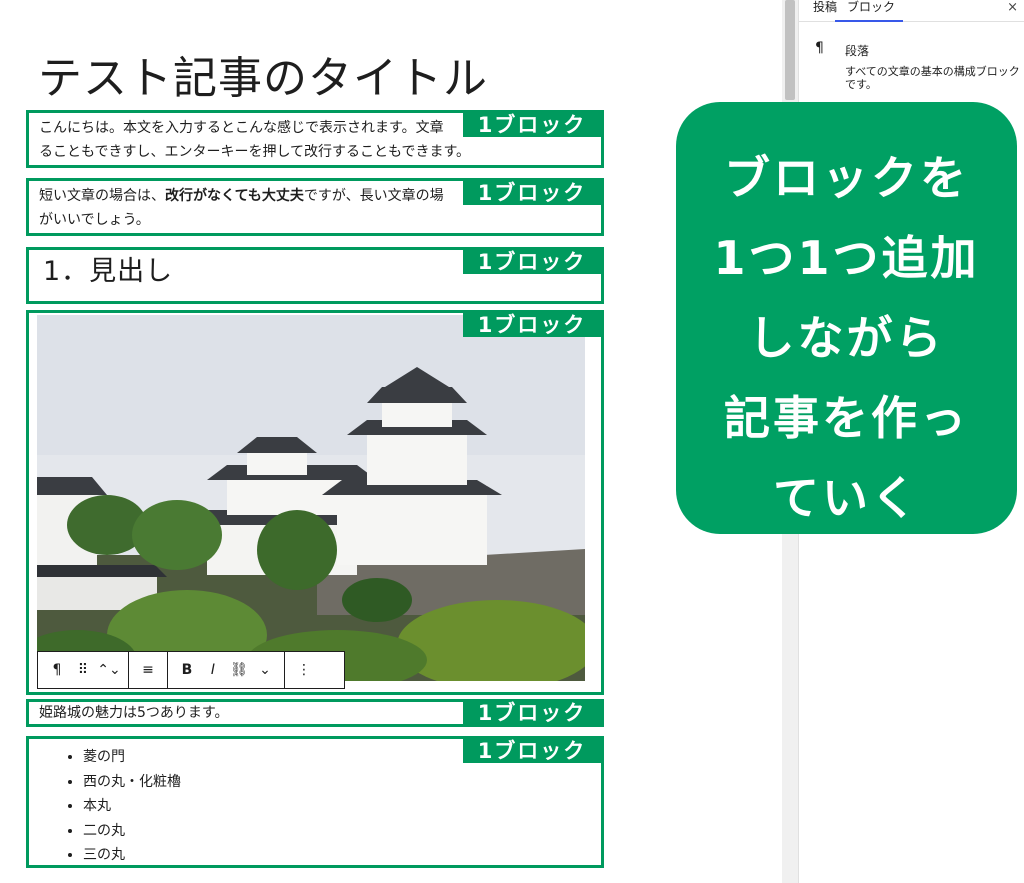  Describe the element at coordinates (857, 51) in the screenshot. I see `block-card-title: 段落` at that location.